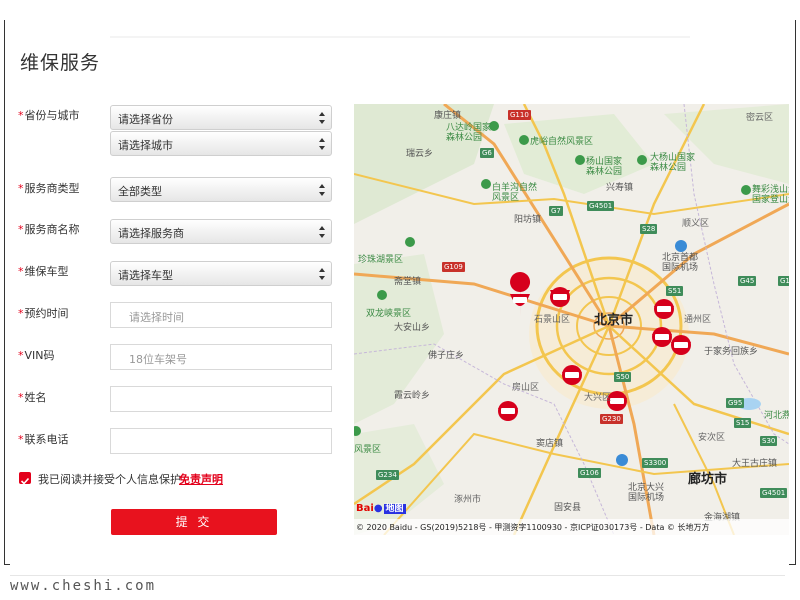 Image resolution: width=800 pixels, height=600 pixels. What do you see at coordinates (36, 355) in the screenshot?
I see `label-vin: *VIN码` at bounding box center [36, 355].